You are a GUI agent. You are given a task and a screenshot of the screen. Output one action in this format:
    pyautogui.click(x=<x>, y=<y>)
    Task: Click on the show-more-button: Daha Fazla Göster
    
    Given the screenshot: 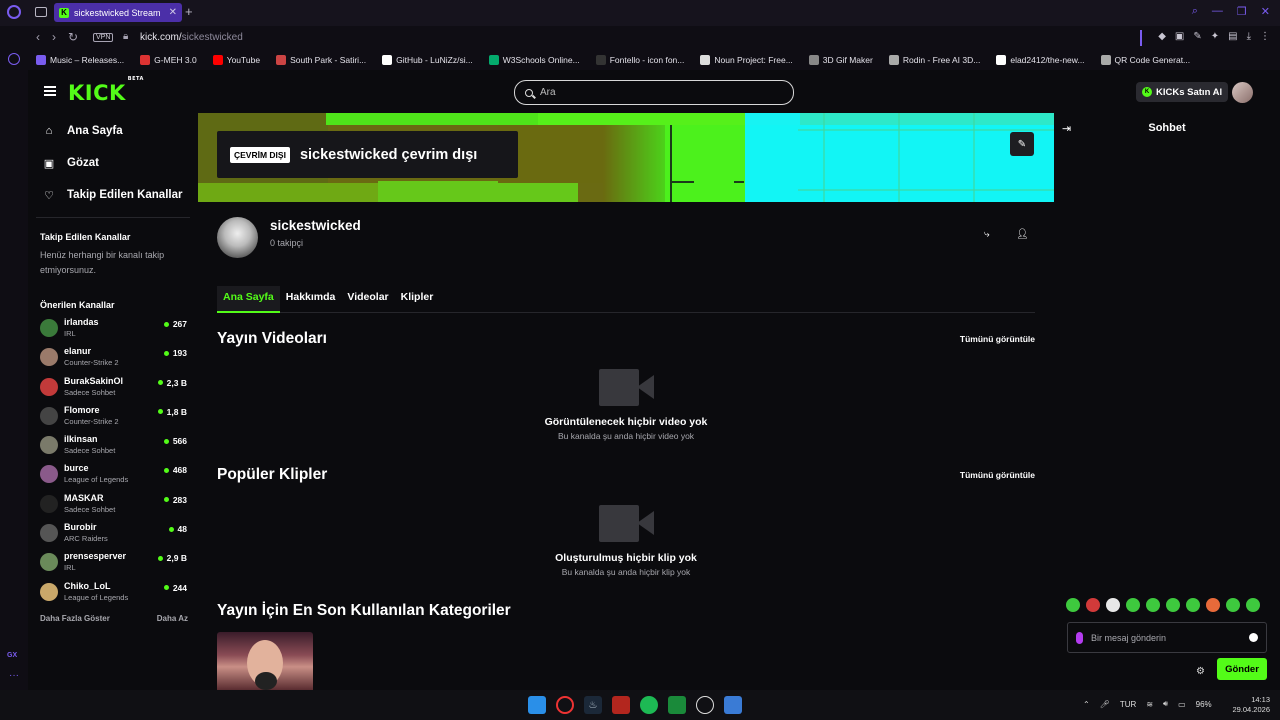 What is the action you would take?
    pyautogui.click(x=75, y=618)
    